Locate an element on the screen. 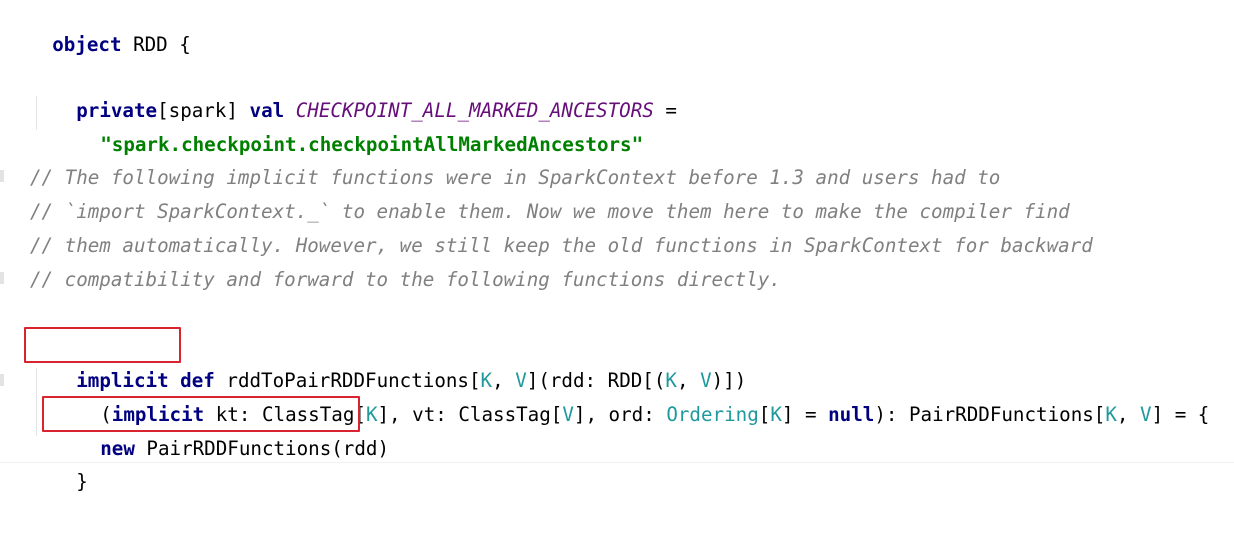  code-line-object-decl: object RDD { is located at coordinates (98, 28).